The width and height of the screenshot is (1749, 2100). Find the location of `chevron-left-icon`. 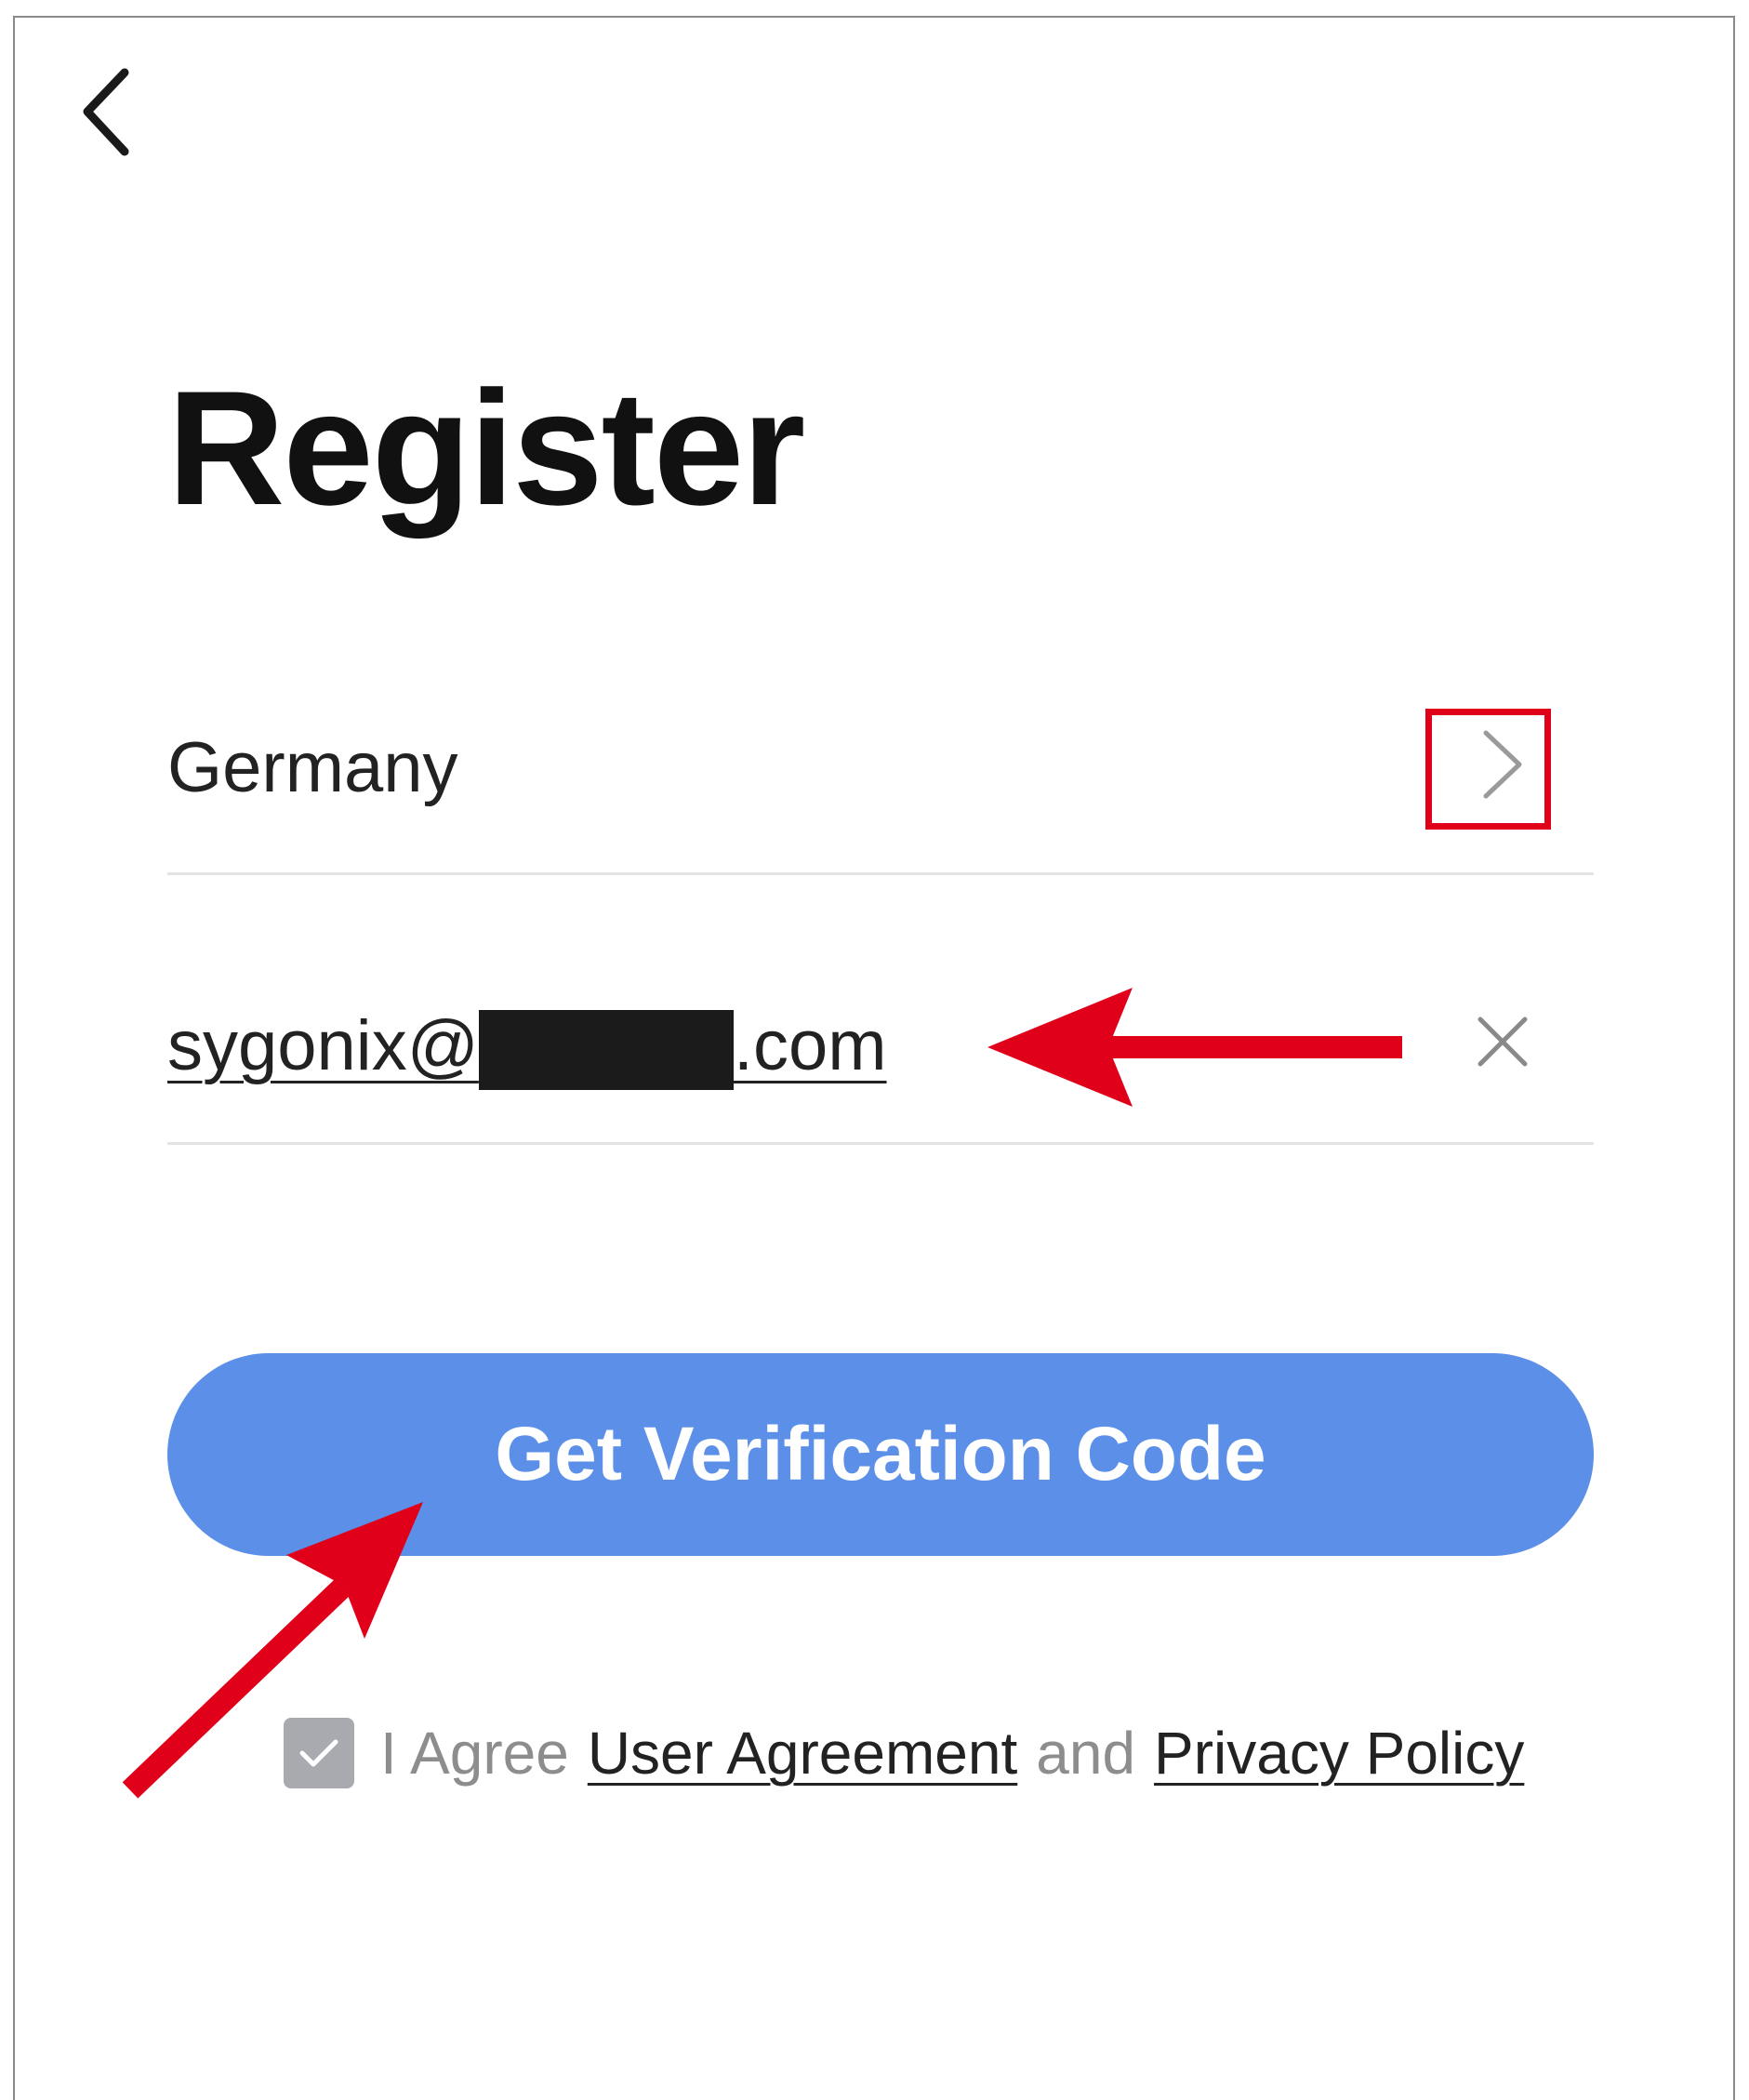

chevron-left-icon is located at coordinates (106, 112).